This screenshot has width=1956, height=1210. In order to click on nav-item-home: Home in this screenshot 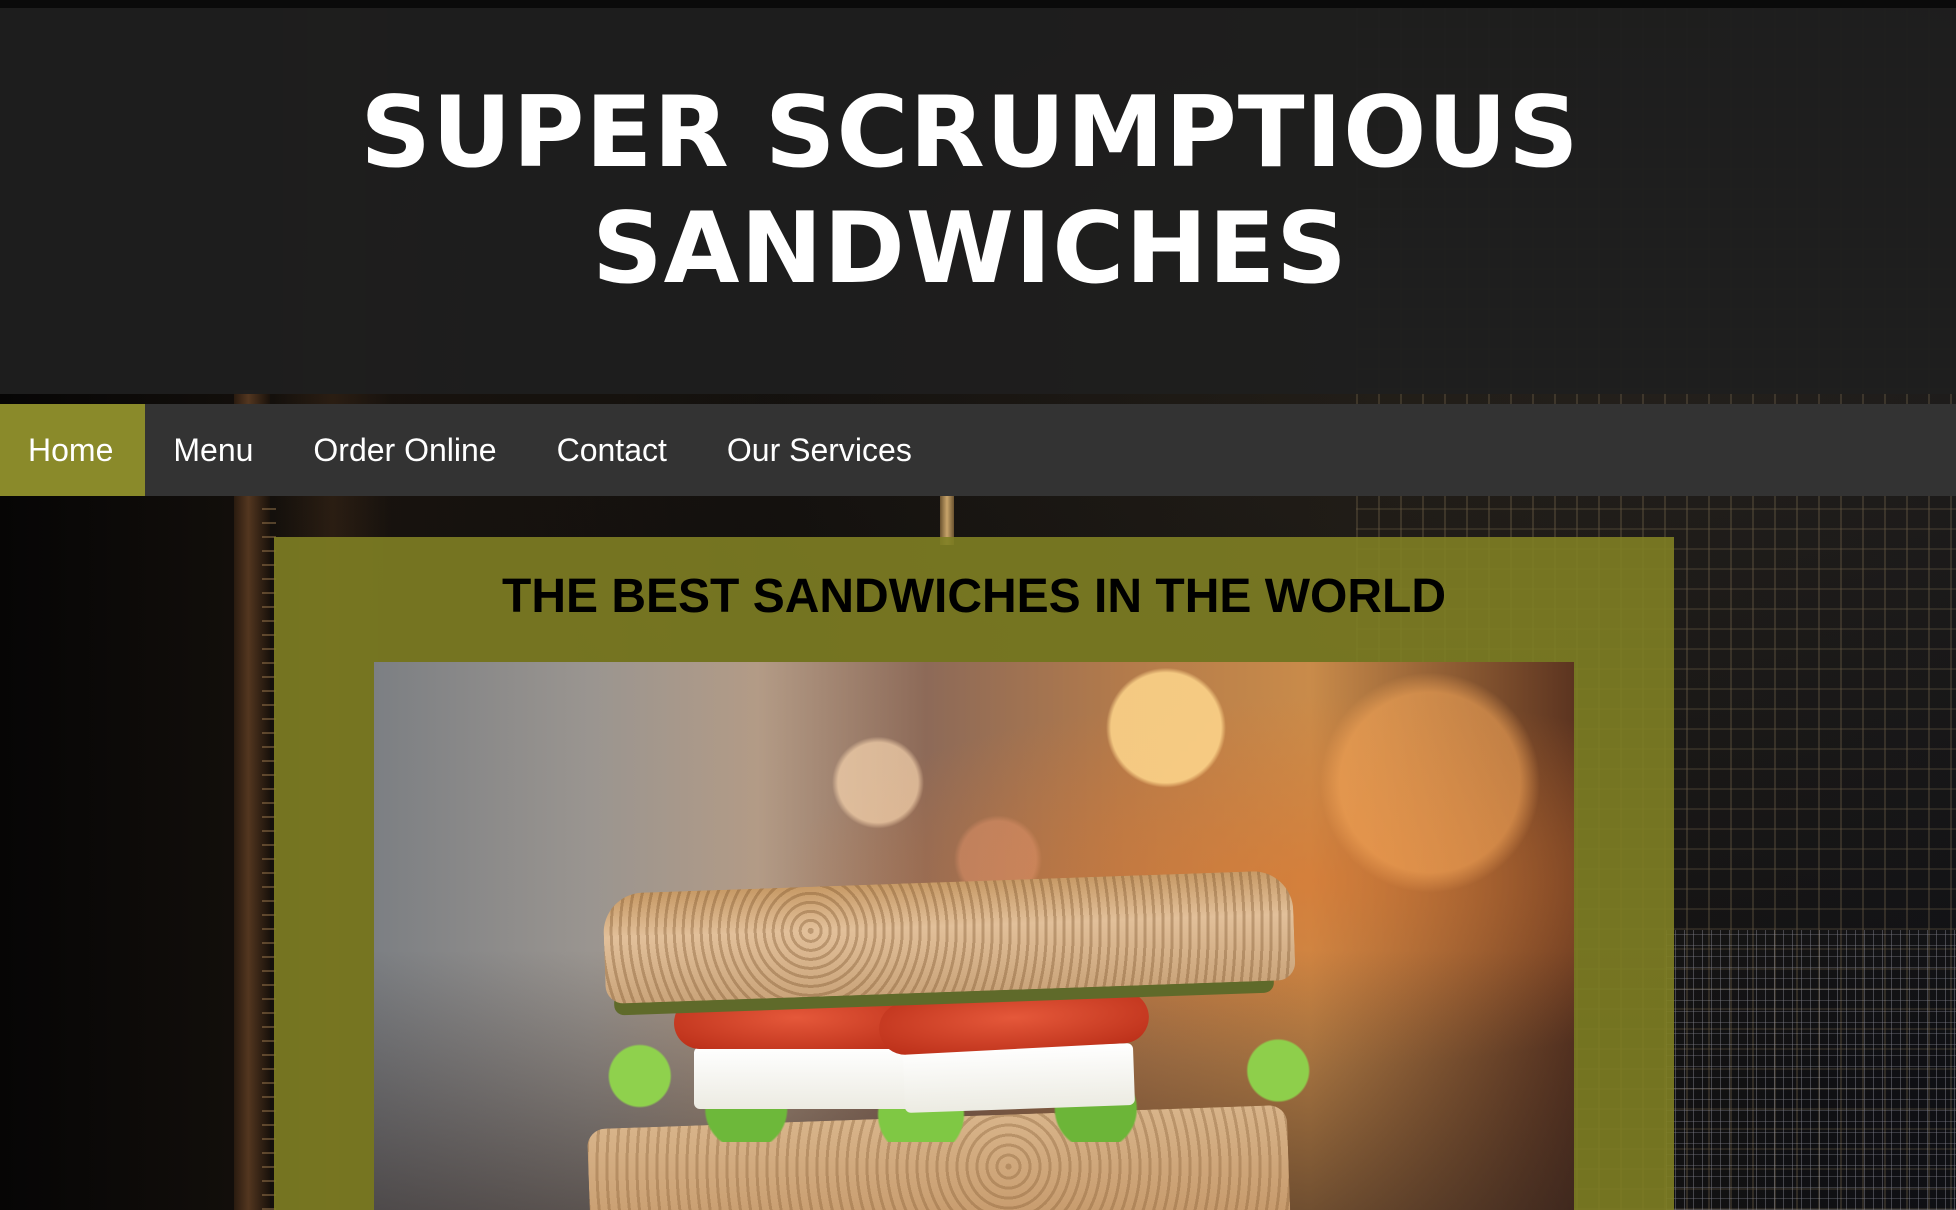, I will do `click(73, 450)`.